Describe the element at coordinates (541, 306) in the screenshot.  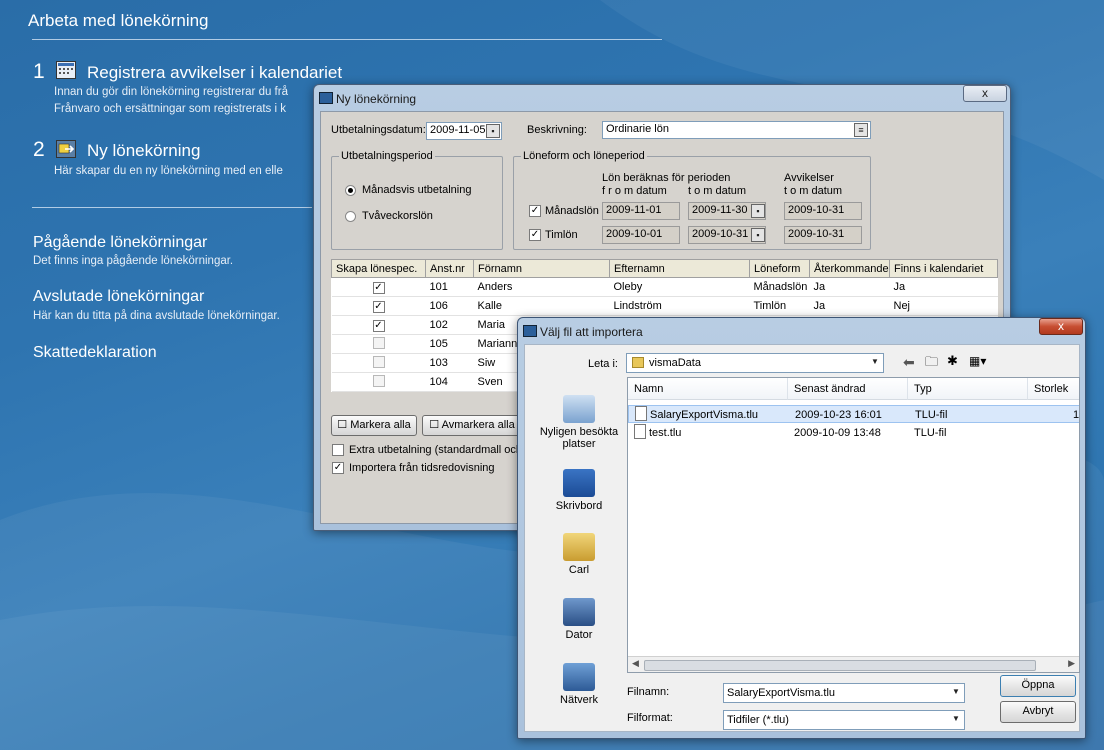
I see `cell: Kalle` at that location.